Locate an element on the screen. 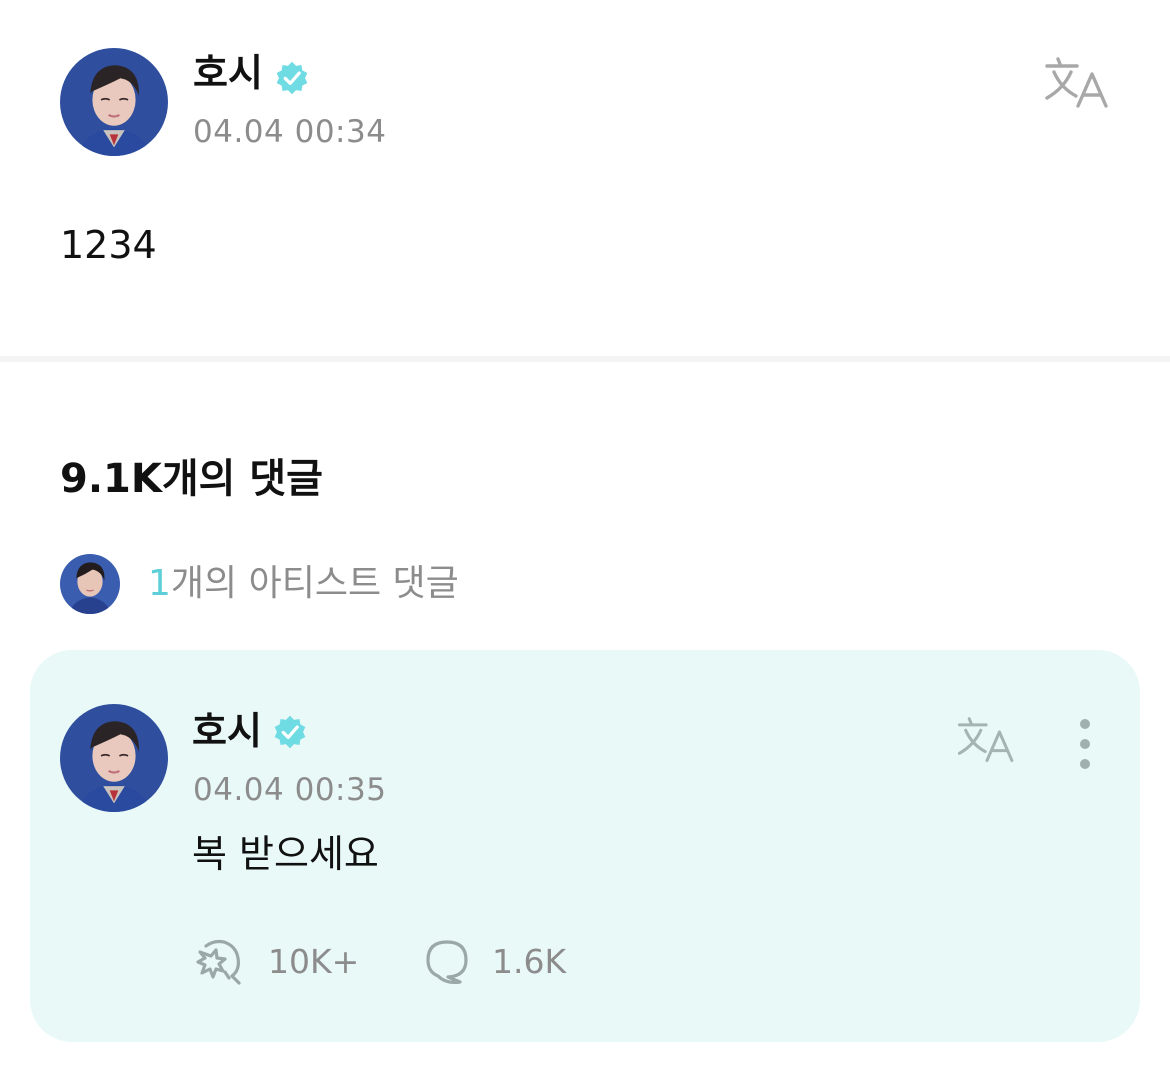  artist-avatar is located at coordinates (90, 584).